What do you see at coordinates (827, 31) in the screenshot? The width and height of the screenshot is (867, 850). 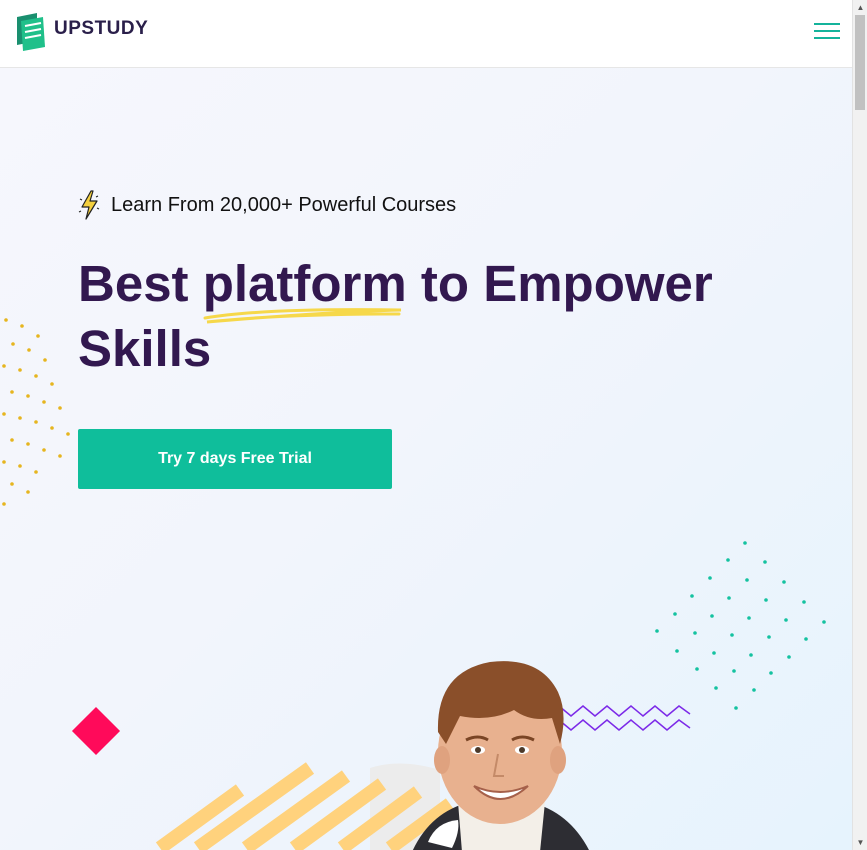 I see `menu-button` at bounding box center [827, 31].